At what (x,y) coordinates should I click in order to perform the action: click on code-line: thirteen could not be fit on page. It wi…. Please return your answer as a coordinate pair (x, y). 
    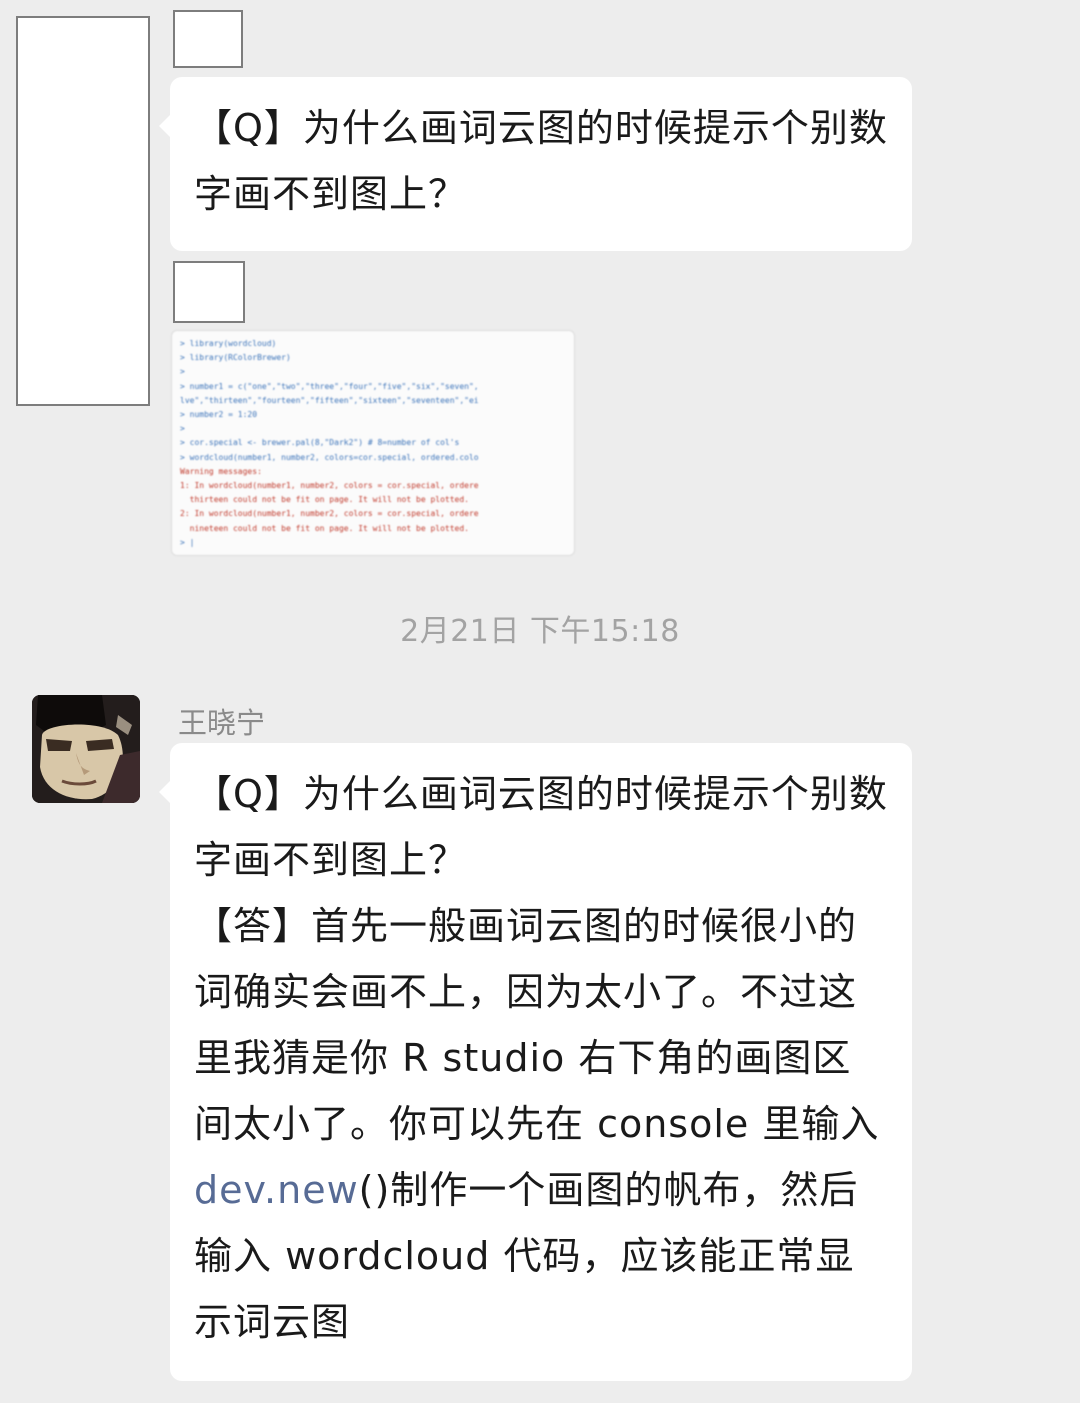
    Looking at the image, I should click on (324, 500).